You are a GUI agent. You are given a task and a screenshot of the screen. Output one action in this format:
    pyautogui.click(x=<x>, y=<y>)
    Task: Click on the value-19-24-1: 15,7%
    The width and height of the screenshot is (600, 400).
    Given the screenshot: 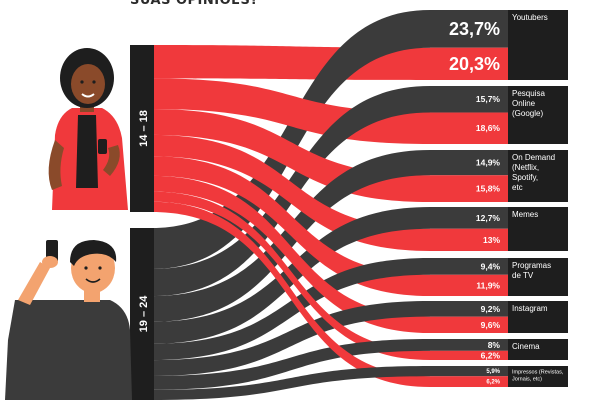 What is the action you would take?
    pyautogui.click(x=488, y=99)
    